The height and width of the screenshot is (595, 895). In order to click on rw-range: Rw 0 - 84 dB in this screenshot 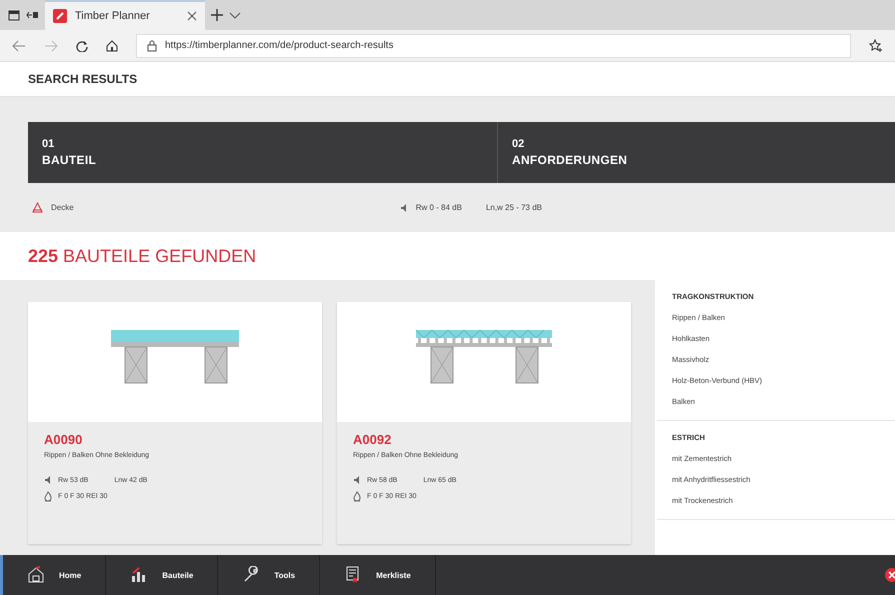, I will do `click(439, 207)`.